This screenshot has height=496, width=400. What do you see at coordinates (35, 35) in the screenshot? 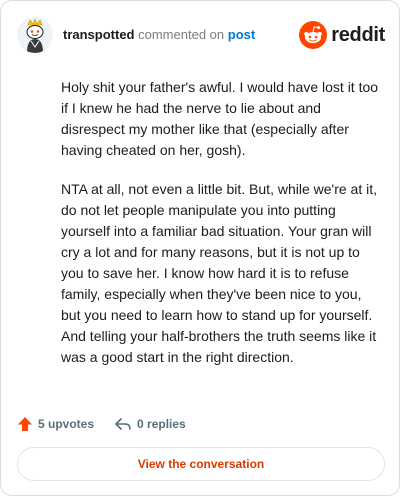
I see `snoo-avatar-icon` at bounding box center [35, 35].